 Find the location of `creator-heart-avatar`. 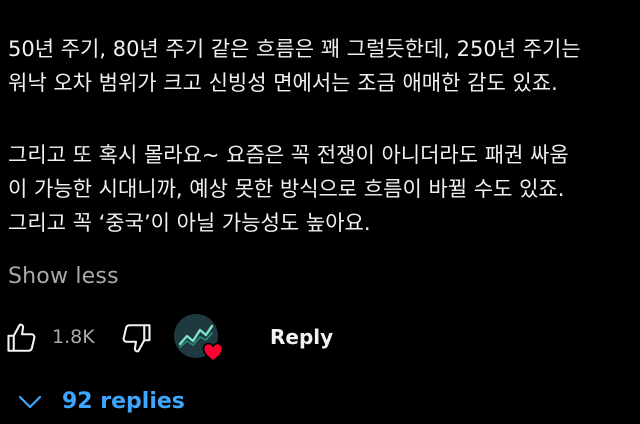

creator-heart-avatar is located at coordinates (199, 338).